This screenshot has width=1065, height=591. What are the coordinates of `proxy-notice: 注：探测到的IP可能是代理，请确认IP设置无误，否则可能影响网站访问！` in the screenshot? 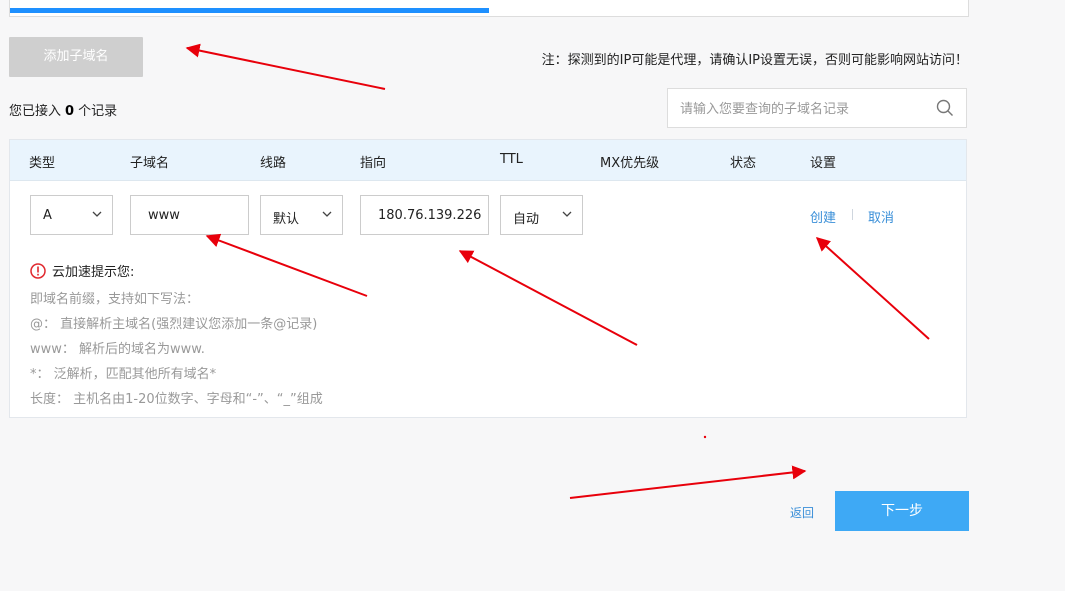 It's located at (754, 60).